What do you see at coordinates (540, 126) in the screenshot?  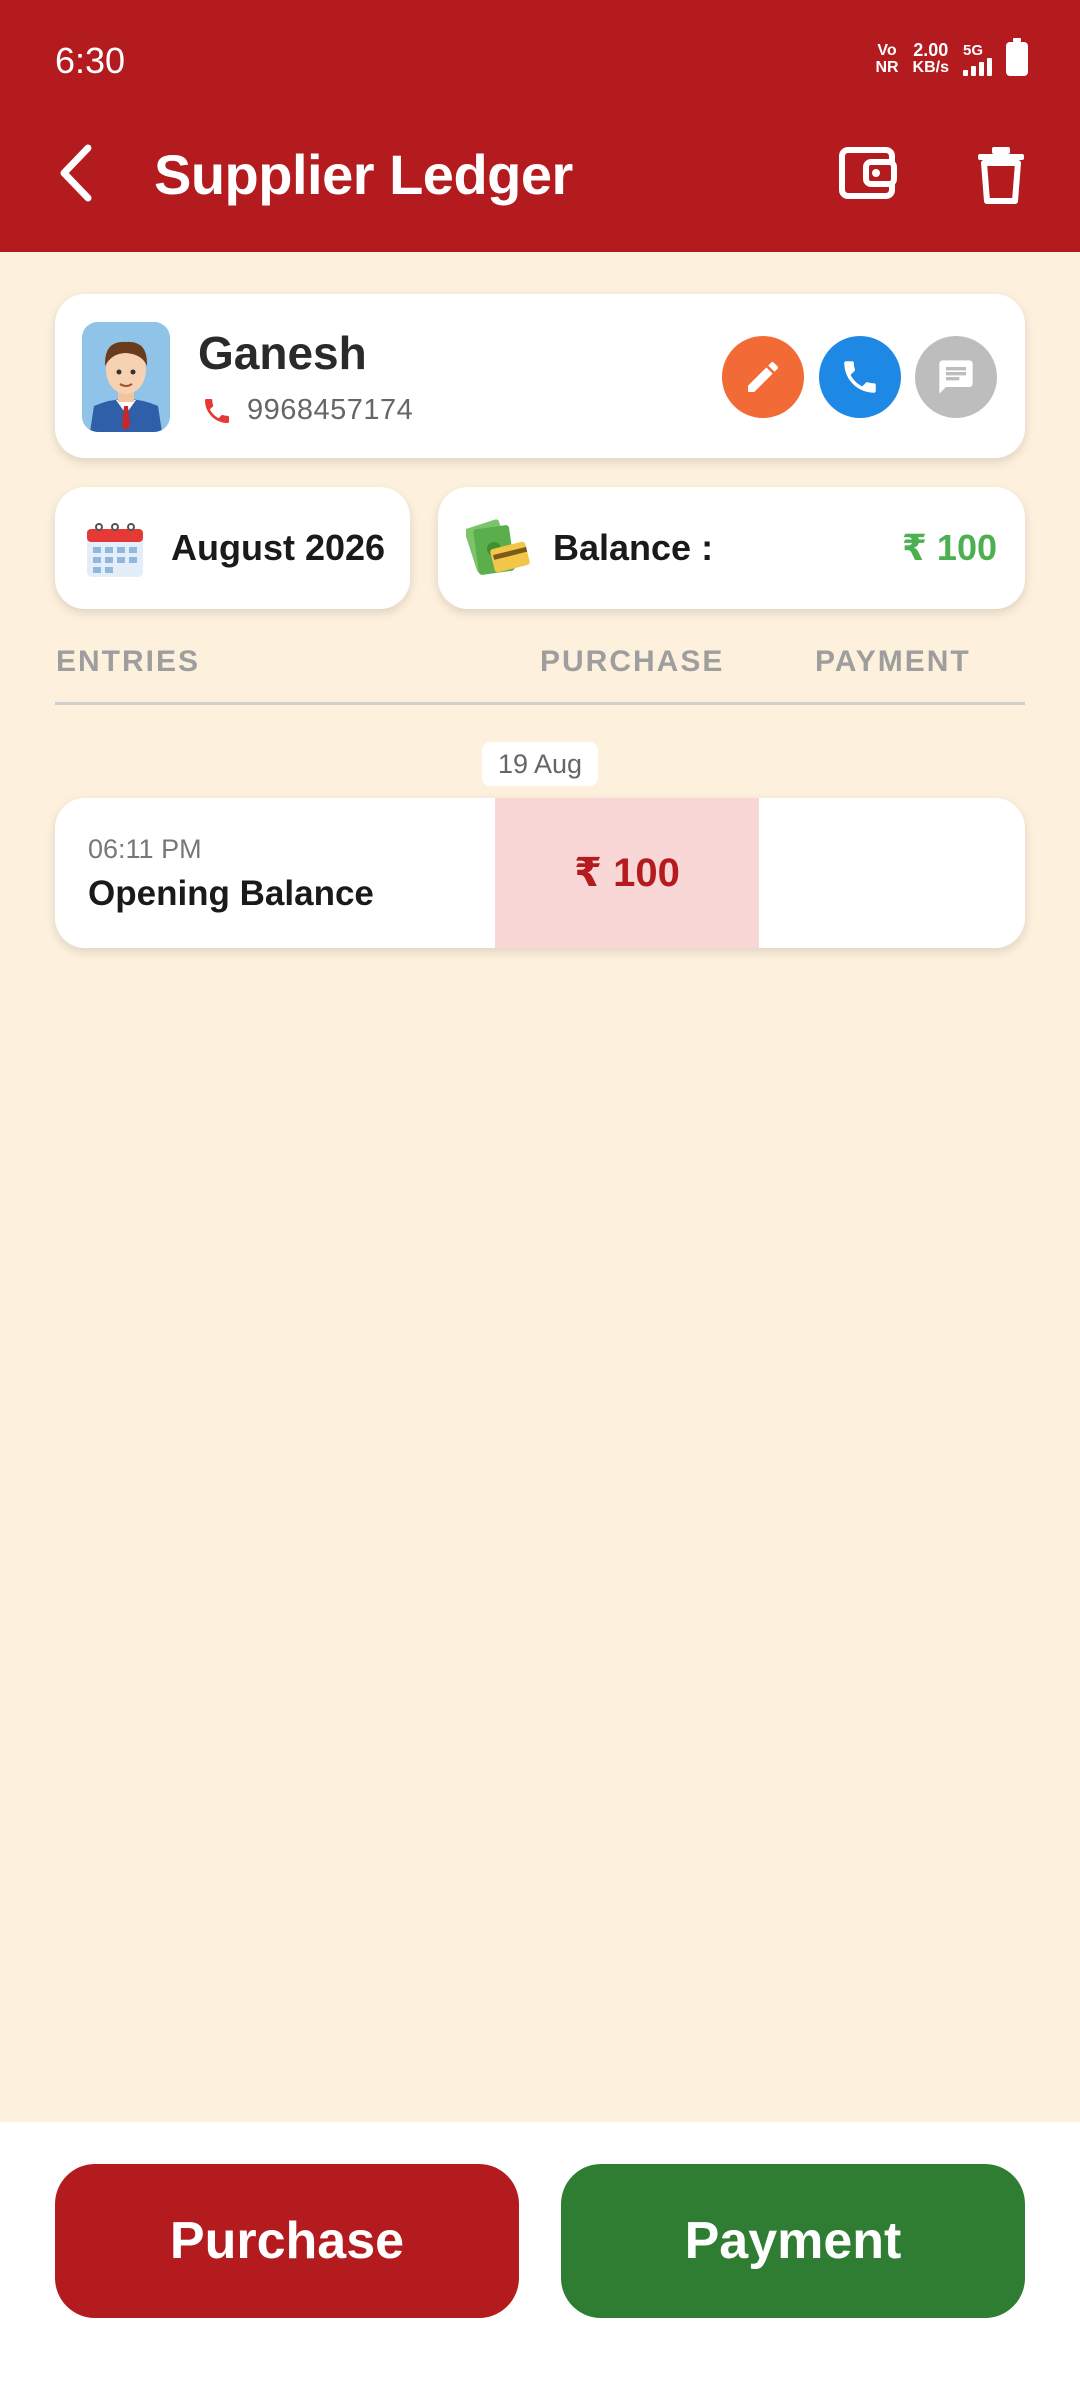 I see `app-header: 6:30 Vo NR 2.00 KB/s 5G Supplier Ledger` at bounding box center [540, 126].